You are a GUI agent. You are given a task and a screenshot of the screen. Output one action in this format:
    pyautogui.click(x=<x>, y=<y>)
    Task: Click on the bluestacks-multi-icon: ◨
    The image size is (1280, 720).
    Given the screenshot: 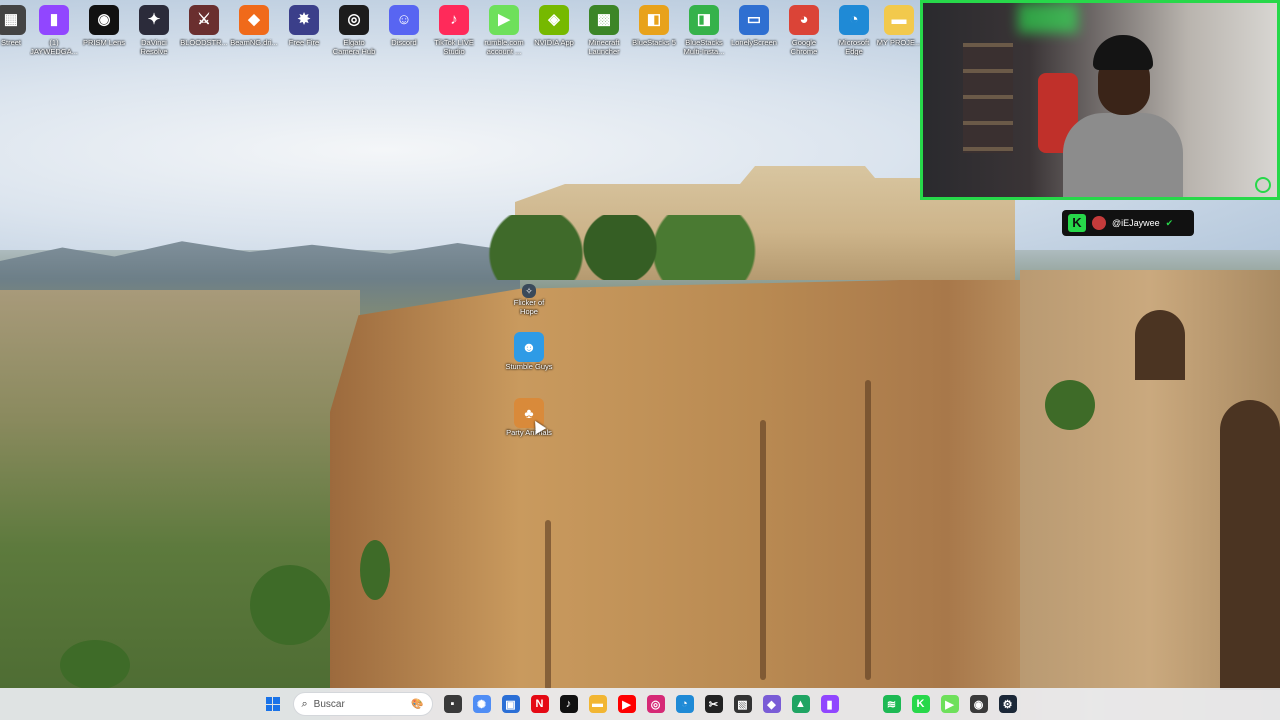 What is the action you would take?
    pyautogui.click(x=704, y=20)
    